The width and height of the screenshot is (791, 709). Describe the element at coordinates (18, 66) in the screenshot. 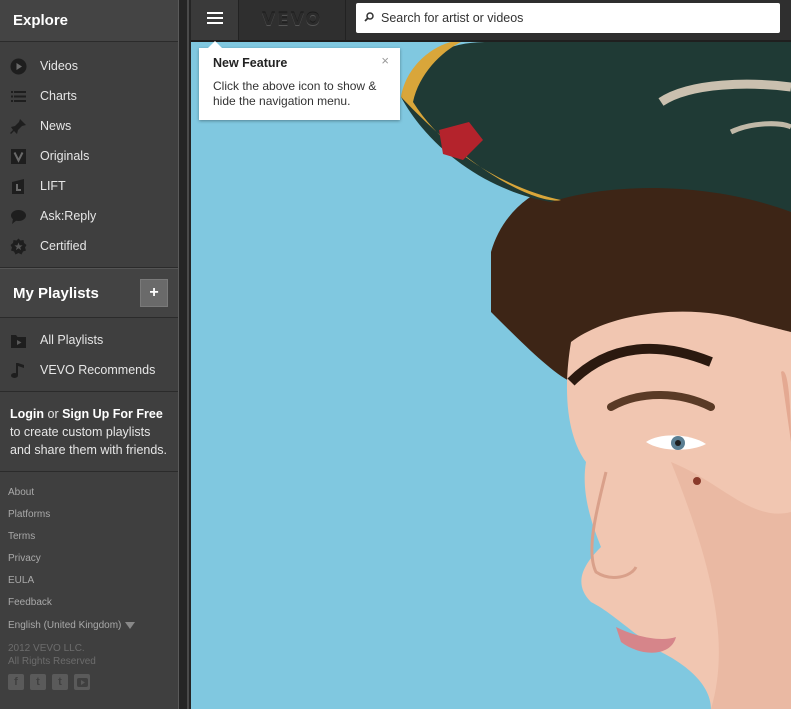

I see `play-icon` at that location.